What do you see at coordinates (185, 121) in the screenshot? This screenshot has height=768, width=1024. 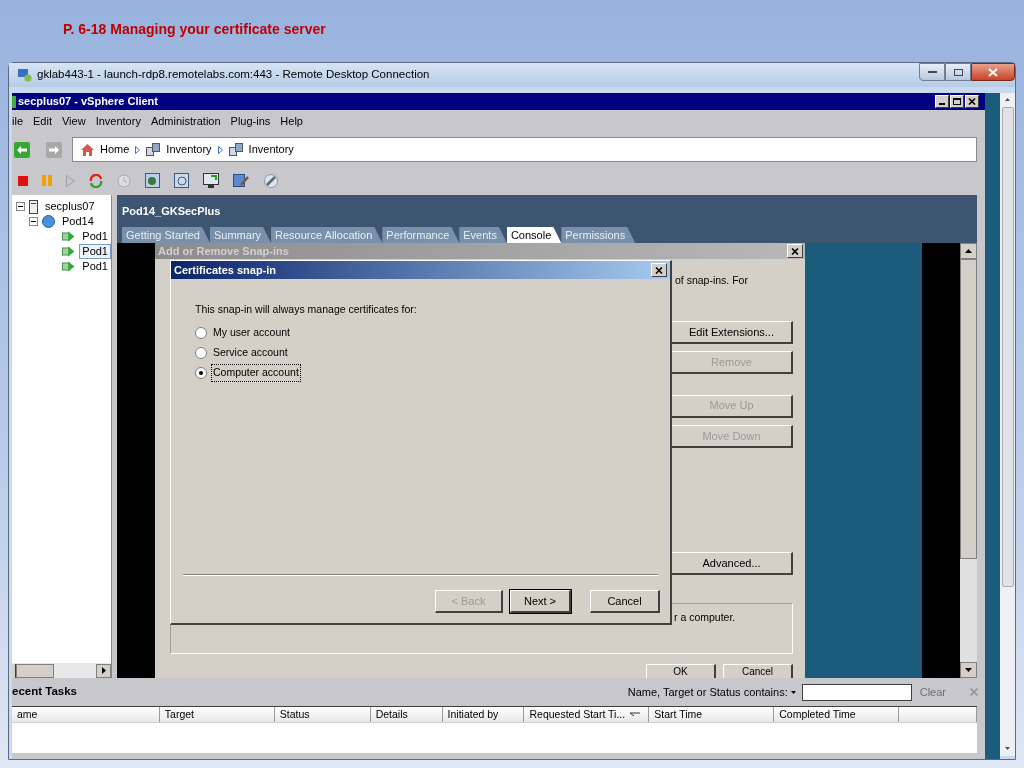 I see `menu-item: Administration` at bounding box center [185, 121].